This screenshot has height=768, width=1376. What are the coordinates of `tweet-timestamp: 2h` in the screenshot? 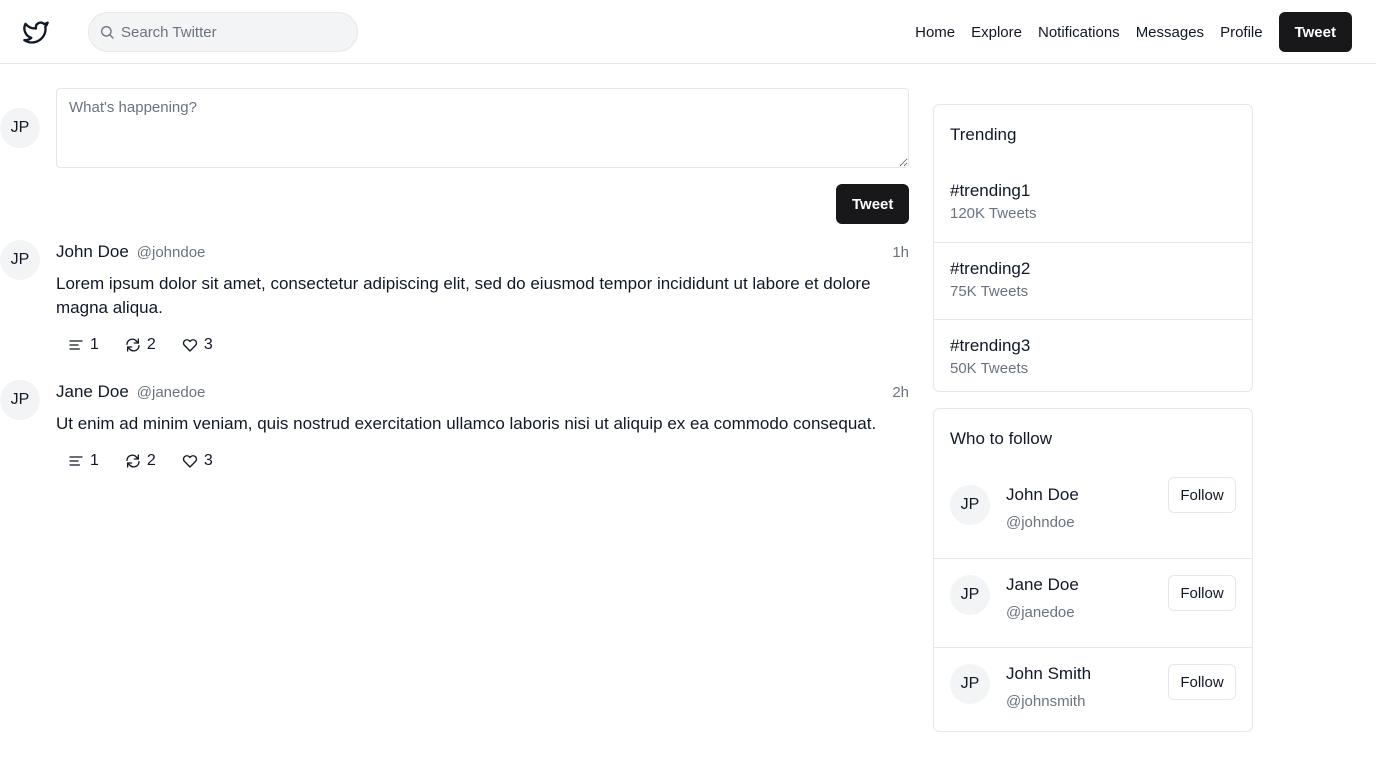 It's located at (900, 392).